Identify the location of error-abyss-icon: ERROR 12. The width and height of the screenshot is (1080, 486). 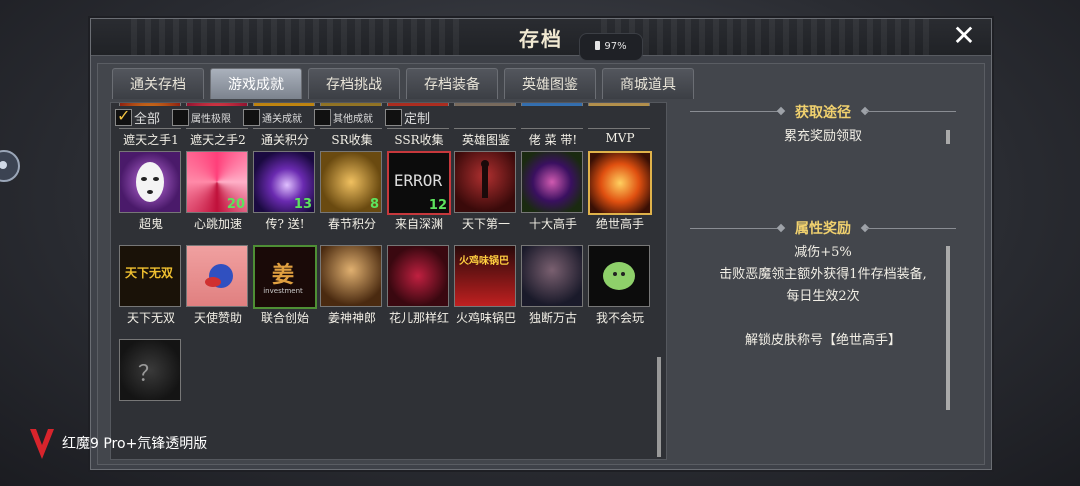
(419, 183).